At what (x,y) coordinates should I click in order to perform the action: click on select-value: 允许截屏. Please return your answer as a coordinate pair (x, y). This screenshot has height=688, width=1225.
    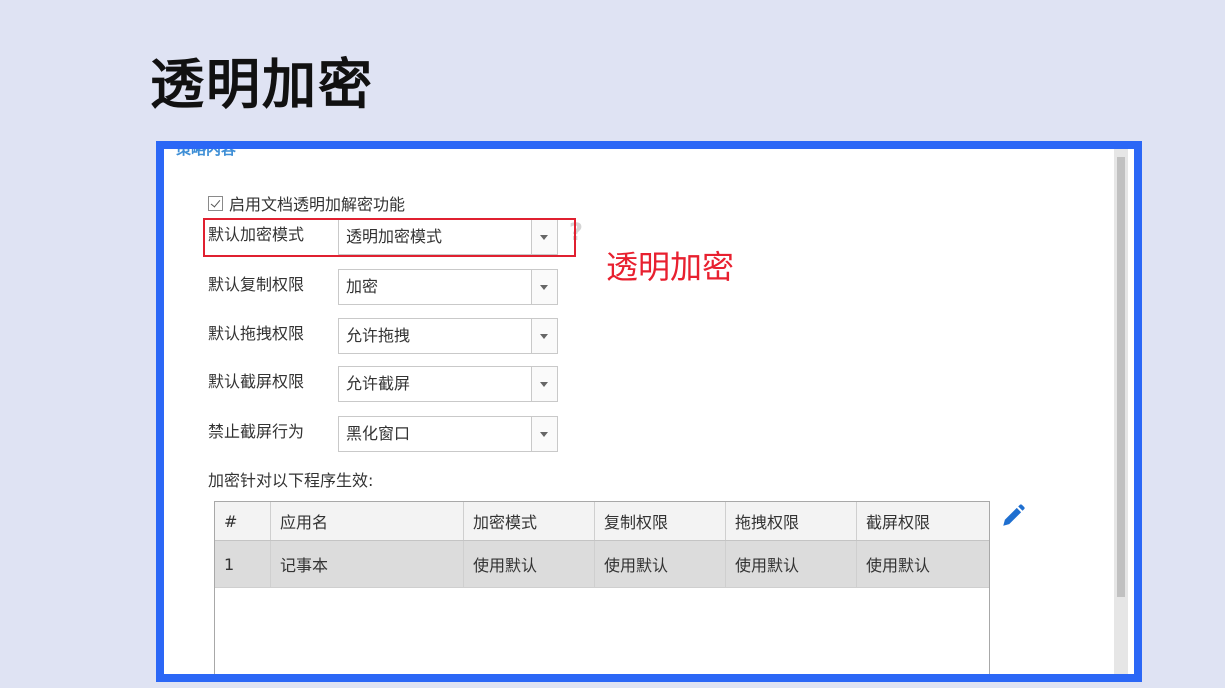
    Looking at the image, I should click on (378, 383).